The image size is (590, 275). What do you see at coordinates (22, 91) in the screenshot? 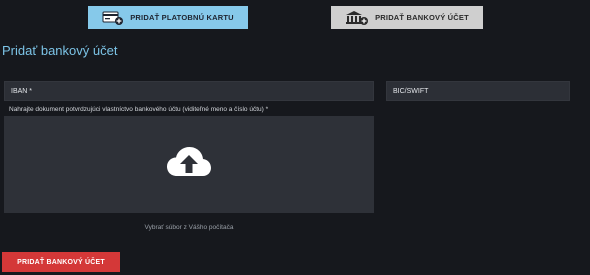
I see `iban-label: IBAN *` at bounding box center [22, 91].